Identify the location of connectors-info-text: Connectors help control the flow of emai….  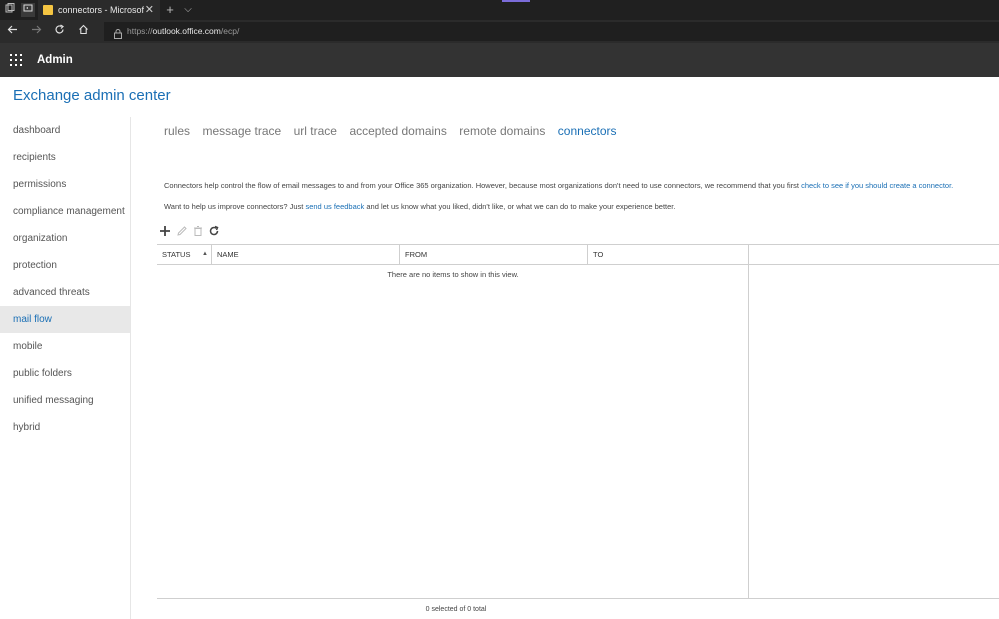
(558, 185).